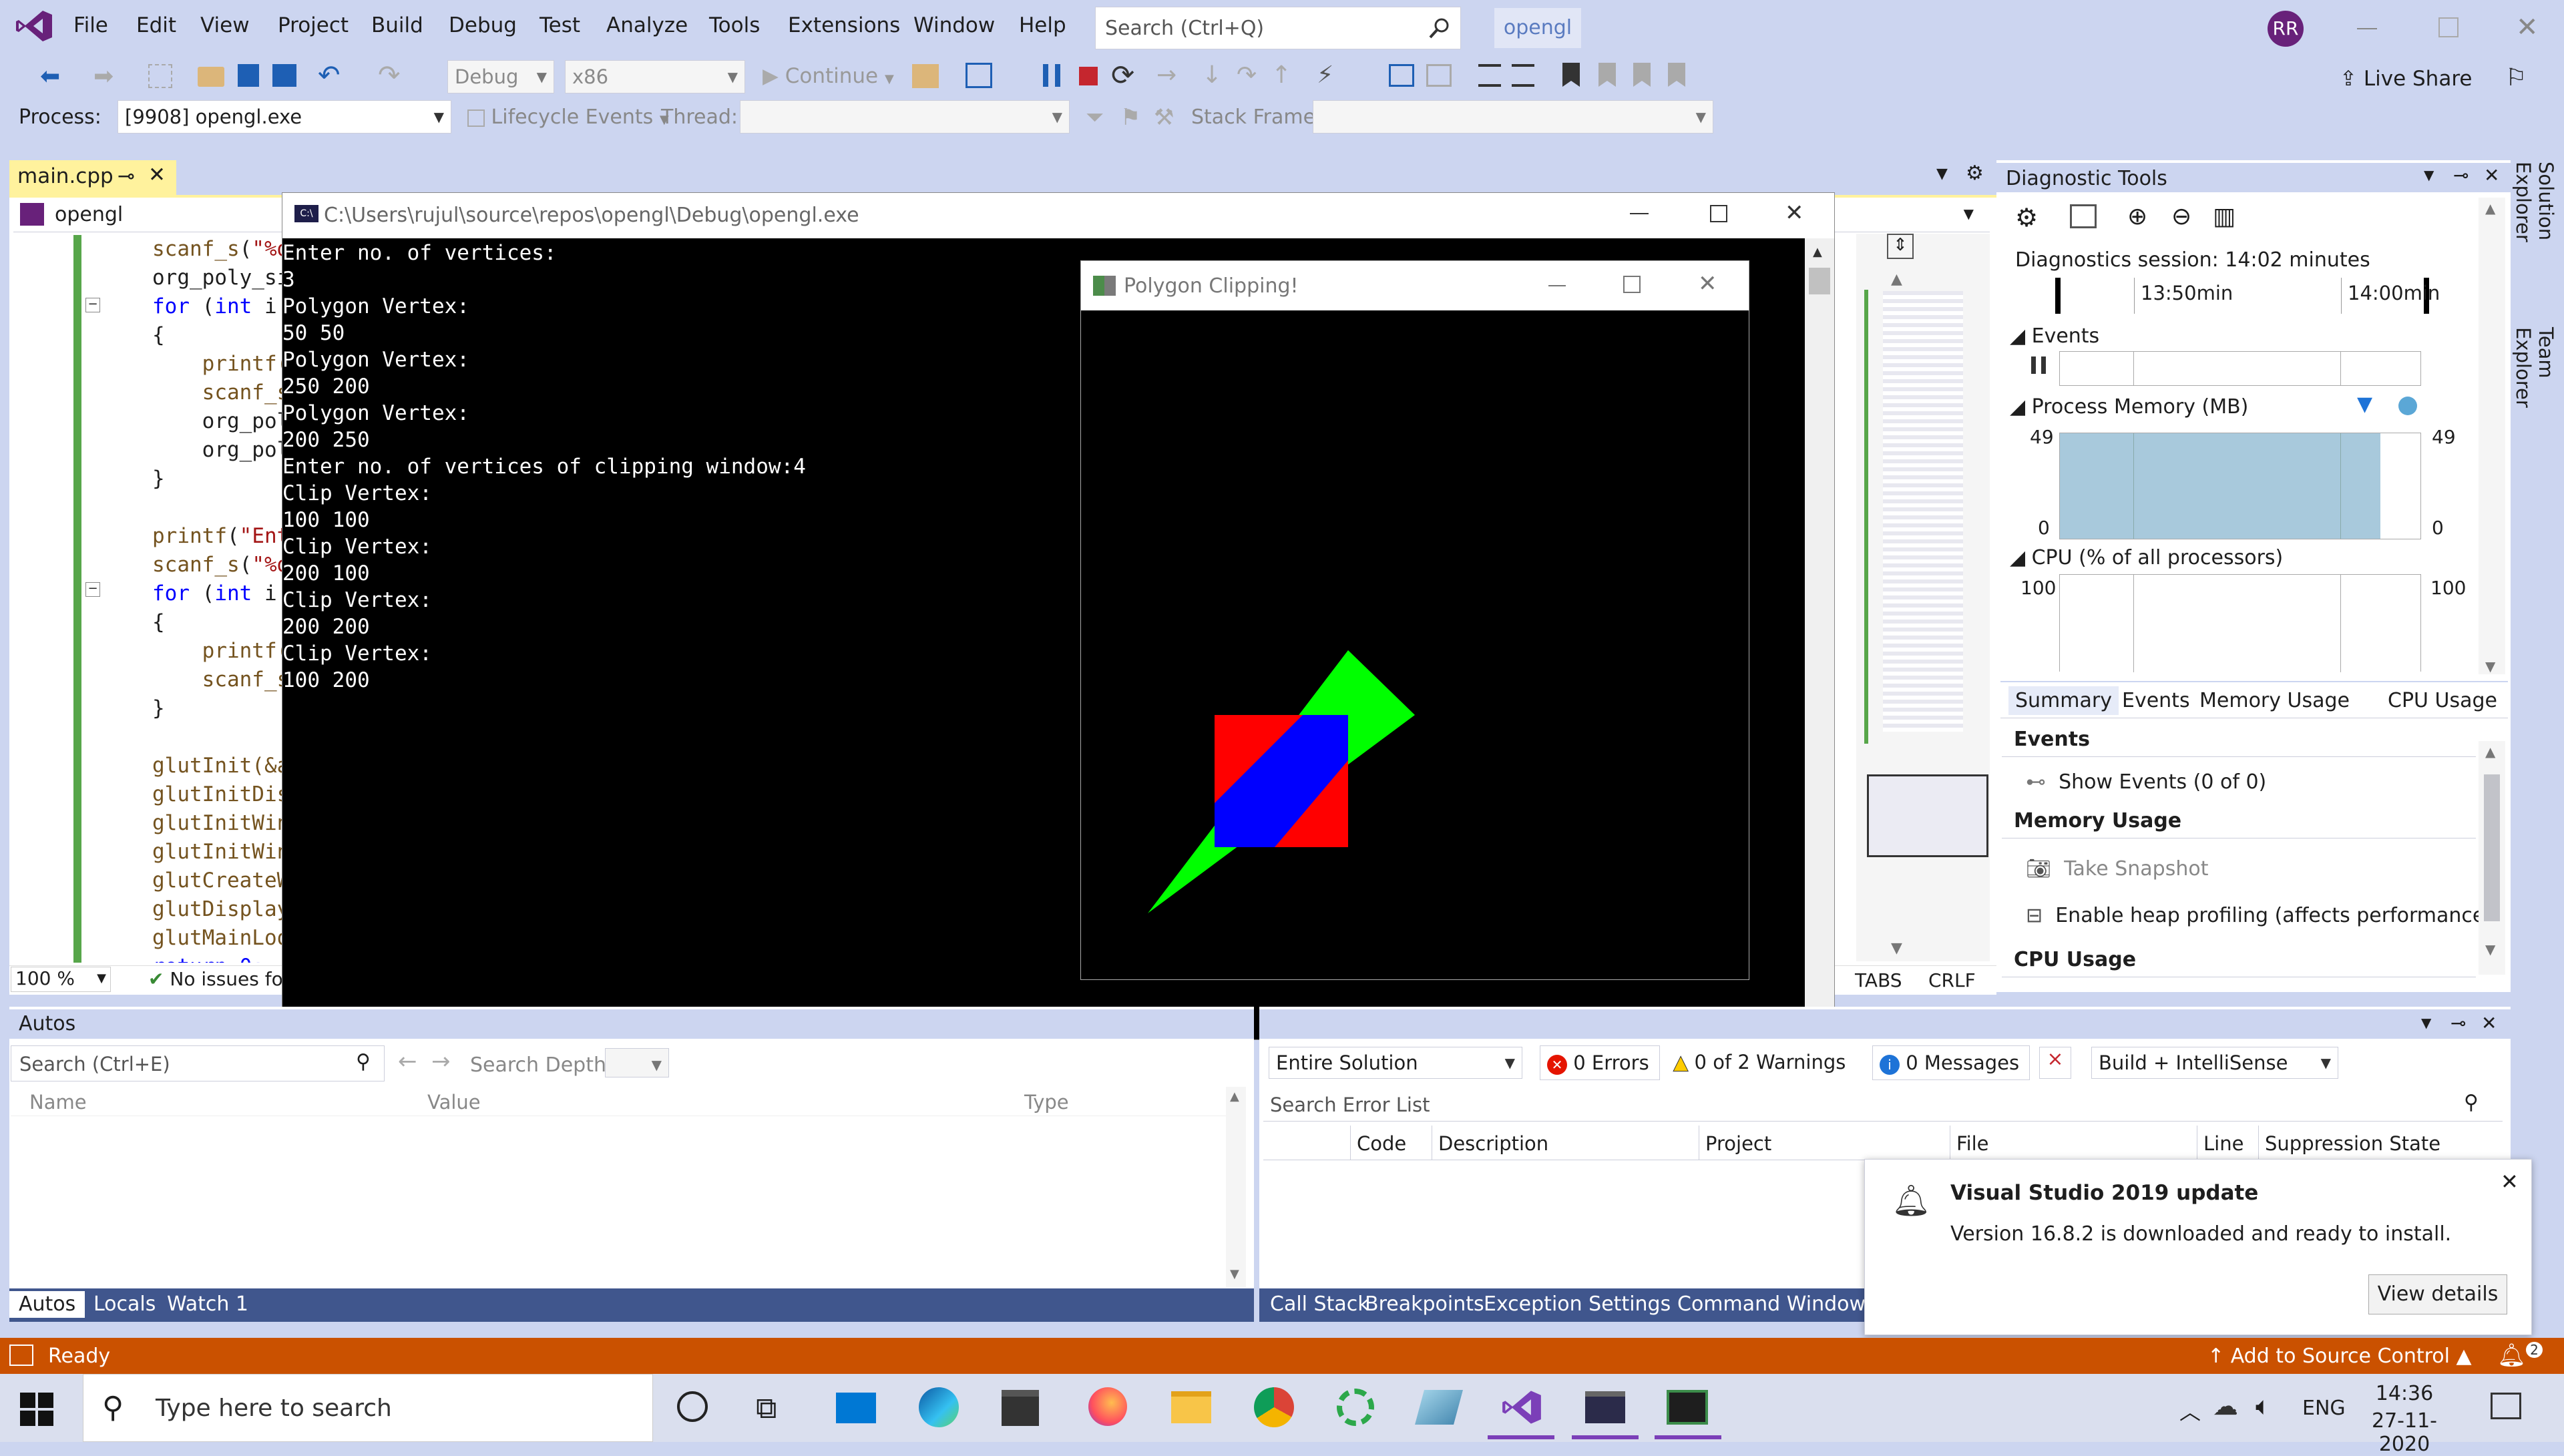  I want to click on scroll-up-icon: ▲, so click(1896, 279).